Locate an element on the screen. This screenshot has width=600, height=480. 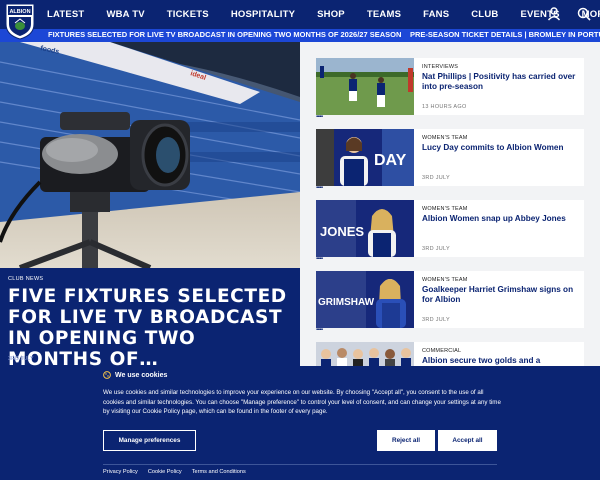
reject-all-button: Reject all is located at coordinates (406, 440).